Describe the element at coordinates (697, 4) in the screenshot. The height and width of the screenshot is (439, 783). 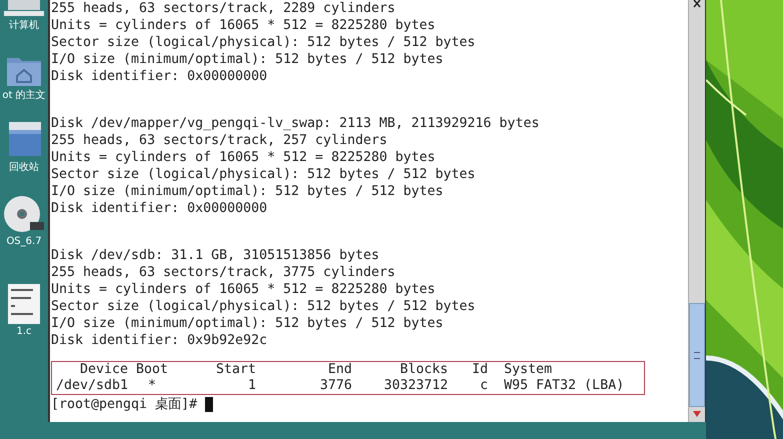
I see `close-icon` at that location.